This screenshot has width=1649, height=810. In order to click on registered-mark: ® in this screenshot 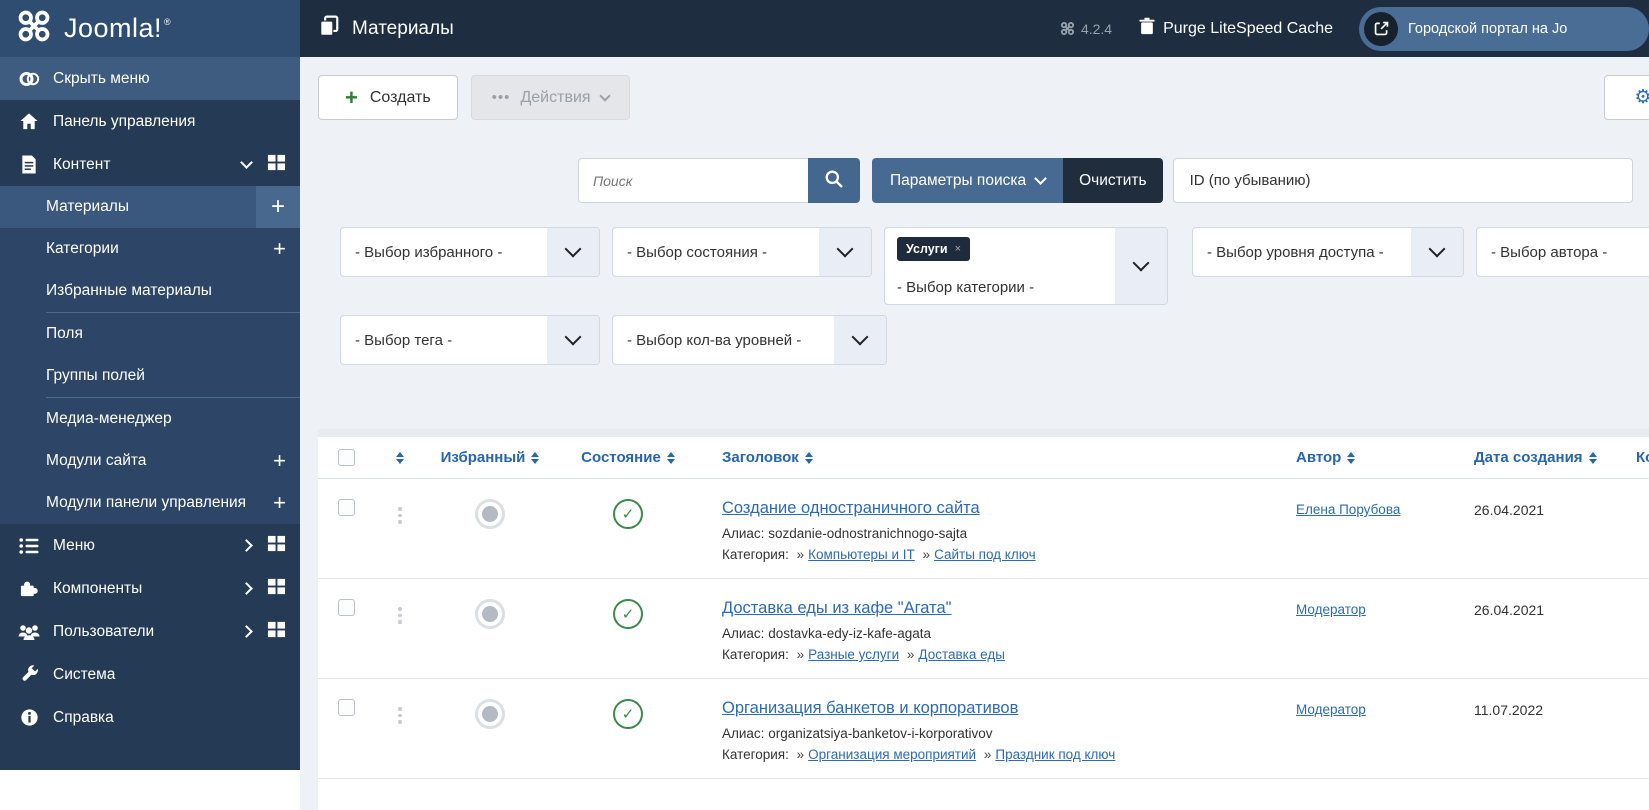, I will do `click(167, 21)`.